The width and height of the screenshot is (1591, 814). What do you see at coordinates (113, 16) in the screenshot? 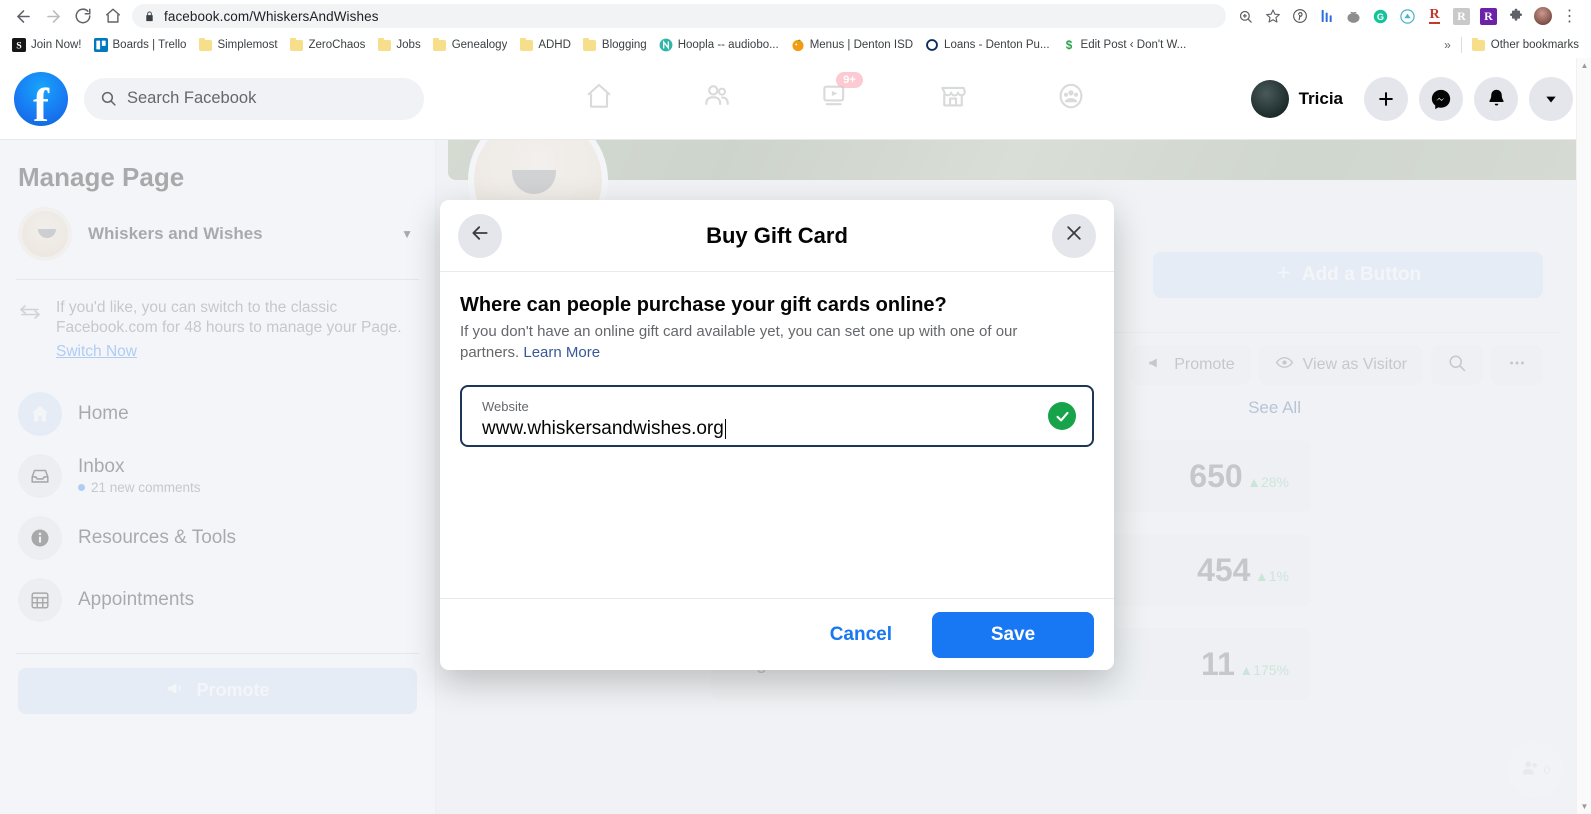
I see `home-icon` at bounding box center [113, 16].